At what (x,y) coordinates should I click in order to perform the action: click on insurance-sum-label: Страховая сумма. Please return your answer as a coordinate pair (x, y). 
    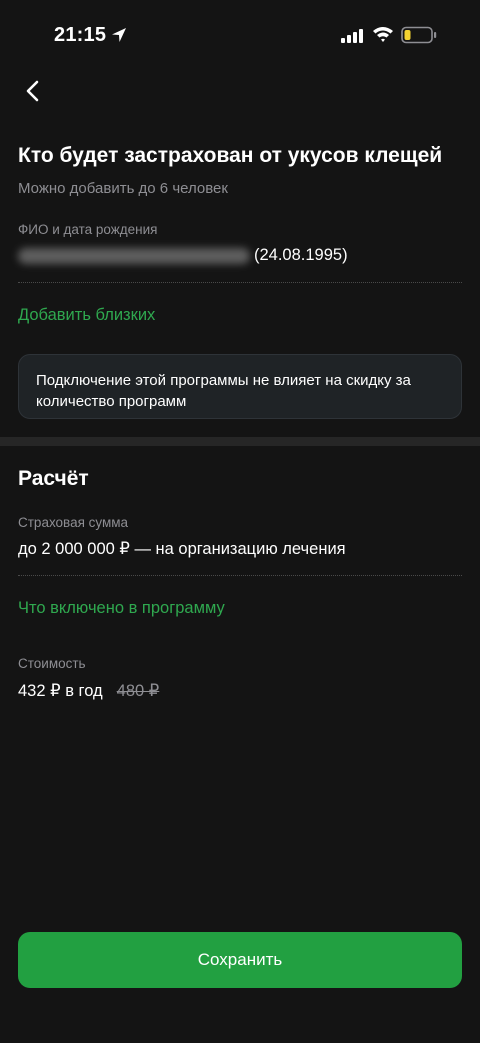
    Looking at the image, I should click on (73, 522).